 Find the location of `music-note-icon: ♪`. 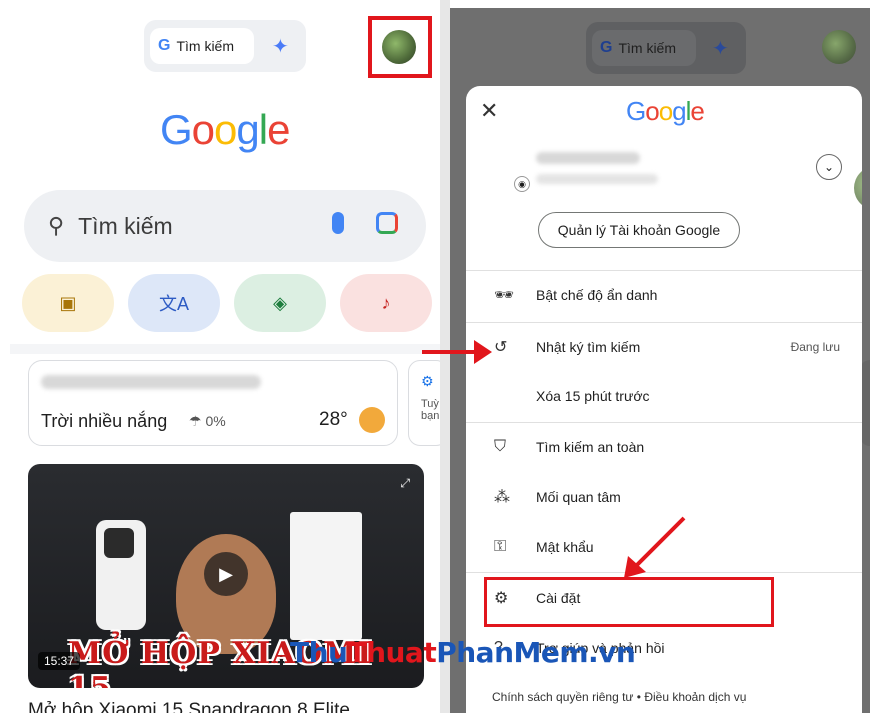

music-note-icon: ♪ is located at coordinates (386, 302).